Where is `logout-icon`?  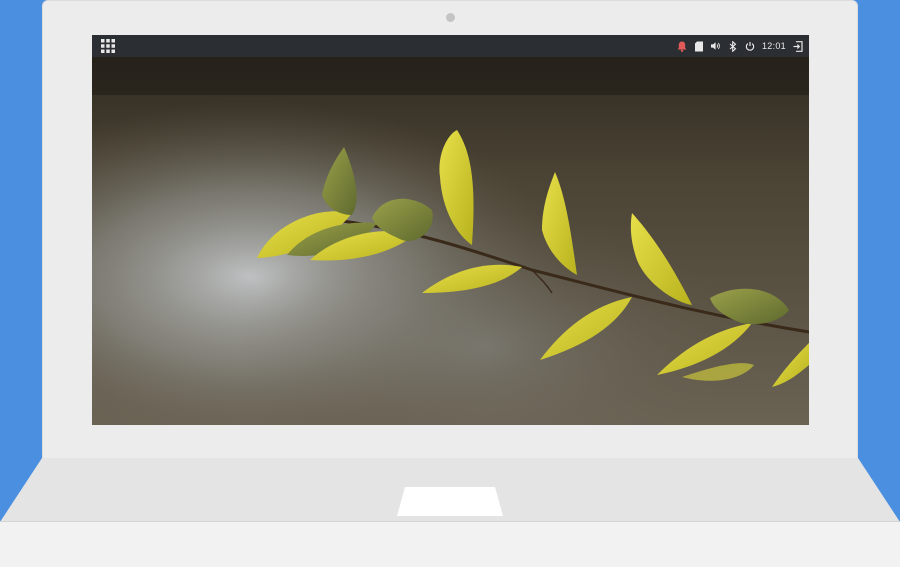 logout-icon is located at coordinates (798, 46).